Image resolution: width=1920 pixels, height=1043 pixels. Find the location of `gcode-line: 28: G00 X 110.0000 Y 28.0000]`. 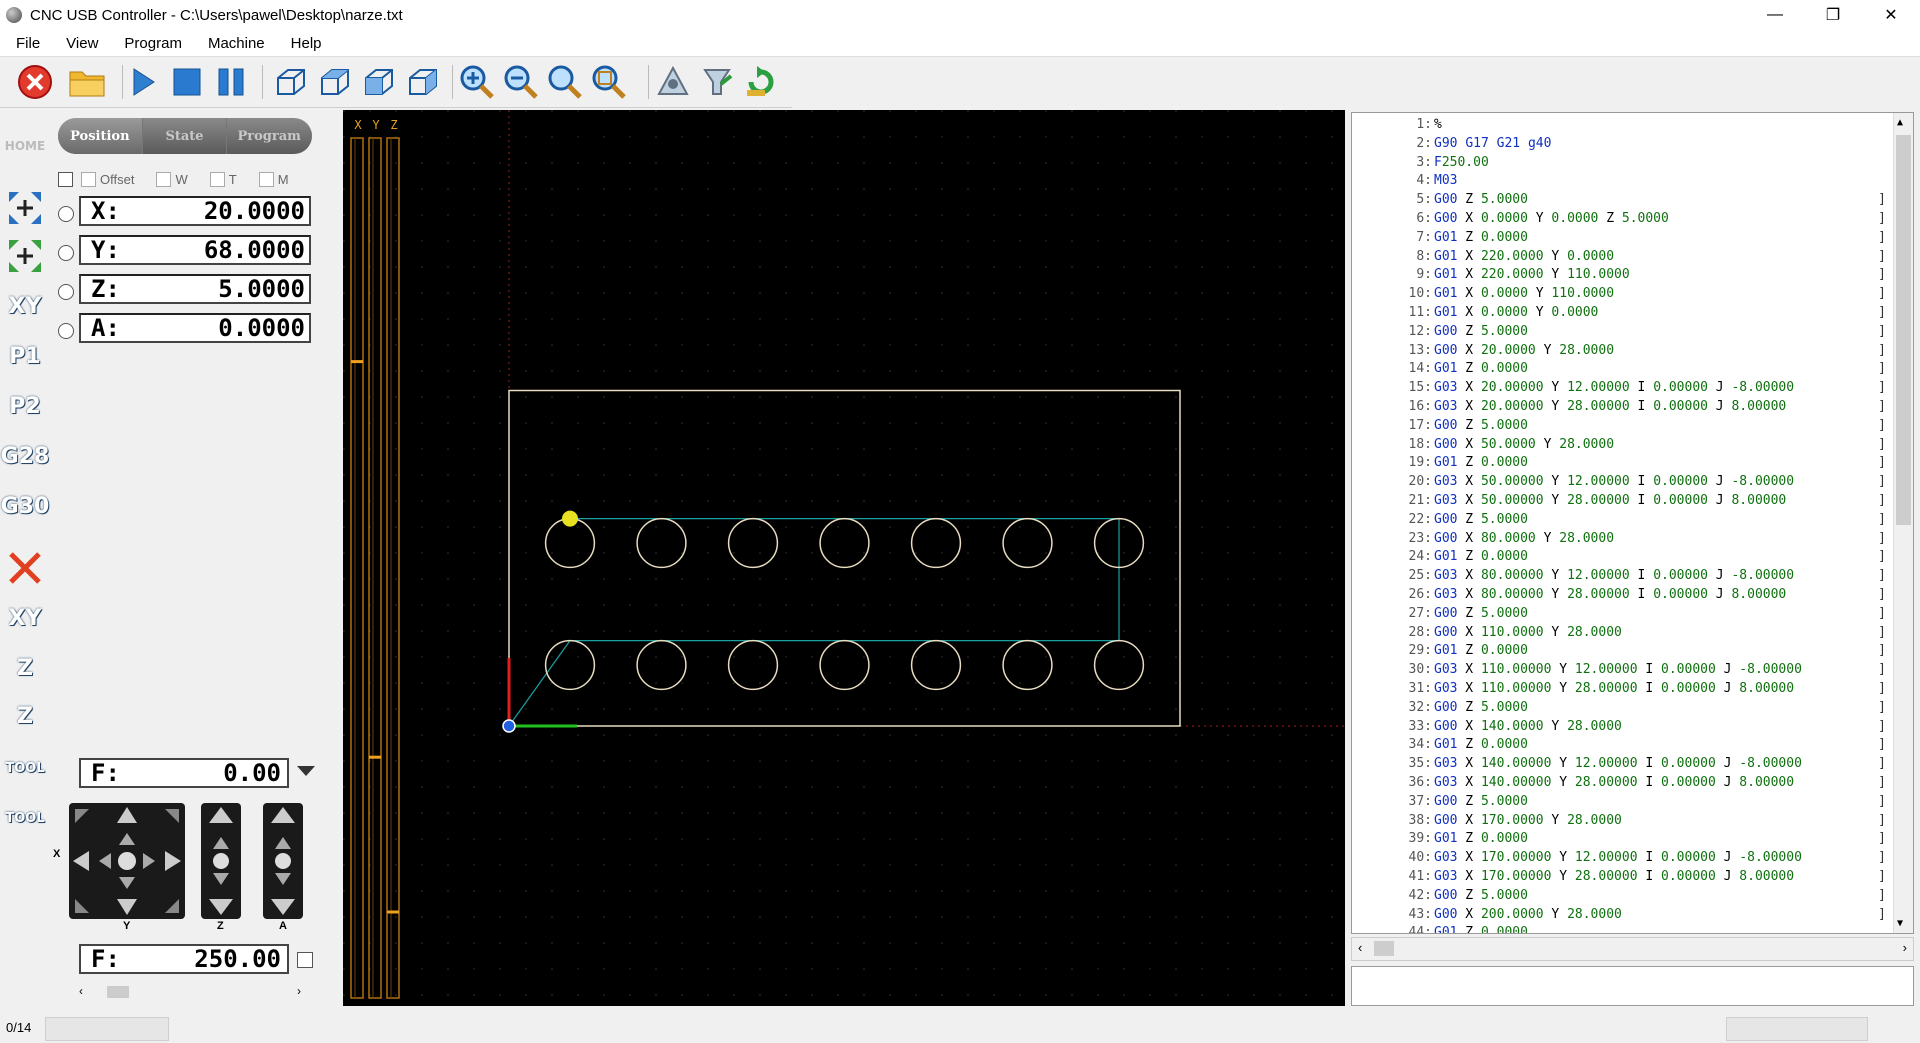

gcode-line: 28: G00 X 110.0000 Y 28.0000] is located at coordinates (1622, 634).